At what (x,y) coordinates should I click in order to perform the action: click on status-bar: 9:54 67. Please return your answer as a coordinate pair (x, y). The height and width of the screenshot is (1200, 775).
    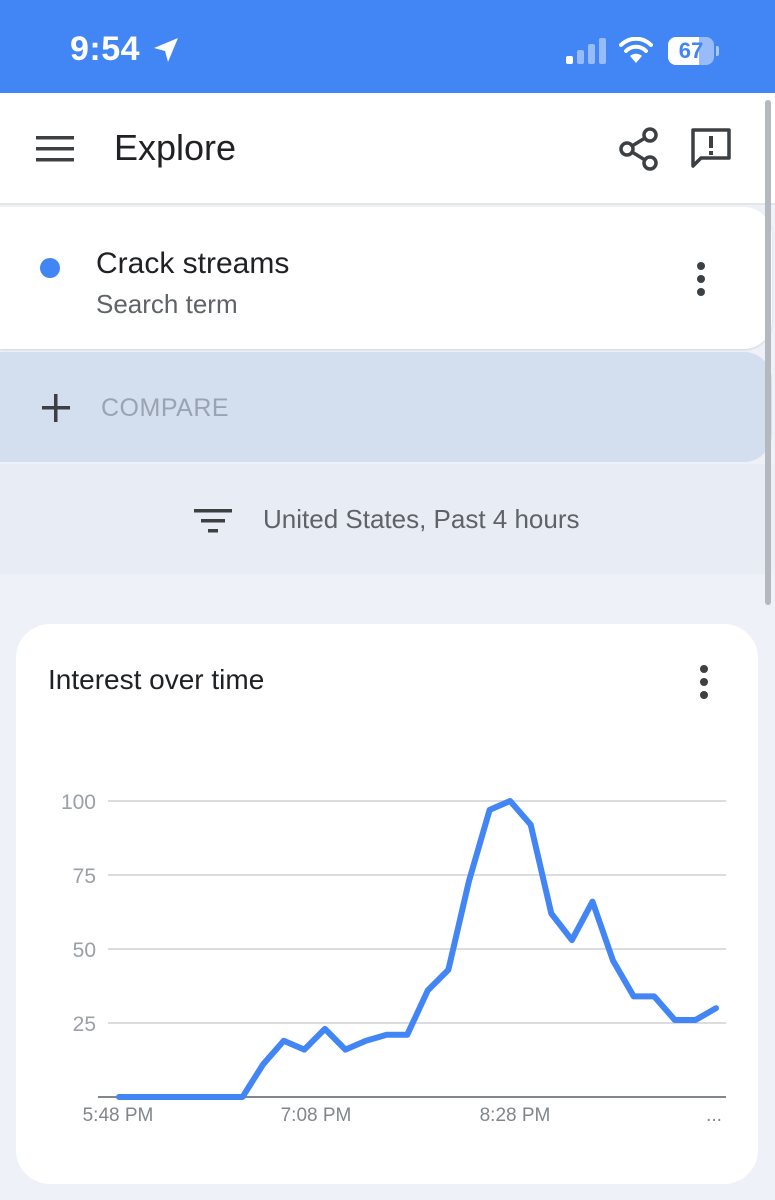
    Looking at the image, I should click on (387, 46).